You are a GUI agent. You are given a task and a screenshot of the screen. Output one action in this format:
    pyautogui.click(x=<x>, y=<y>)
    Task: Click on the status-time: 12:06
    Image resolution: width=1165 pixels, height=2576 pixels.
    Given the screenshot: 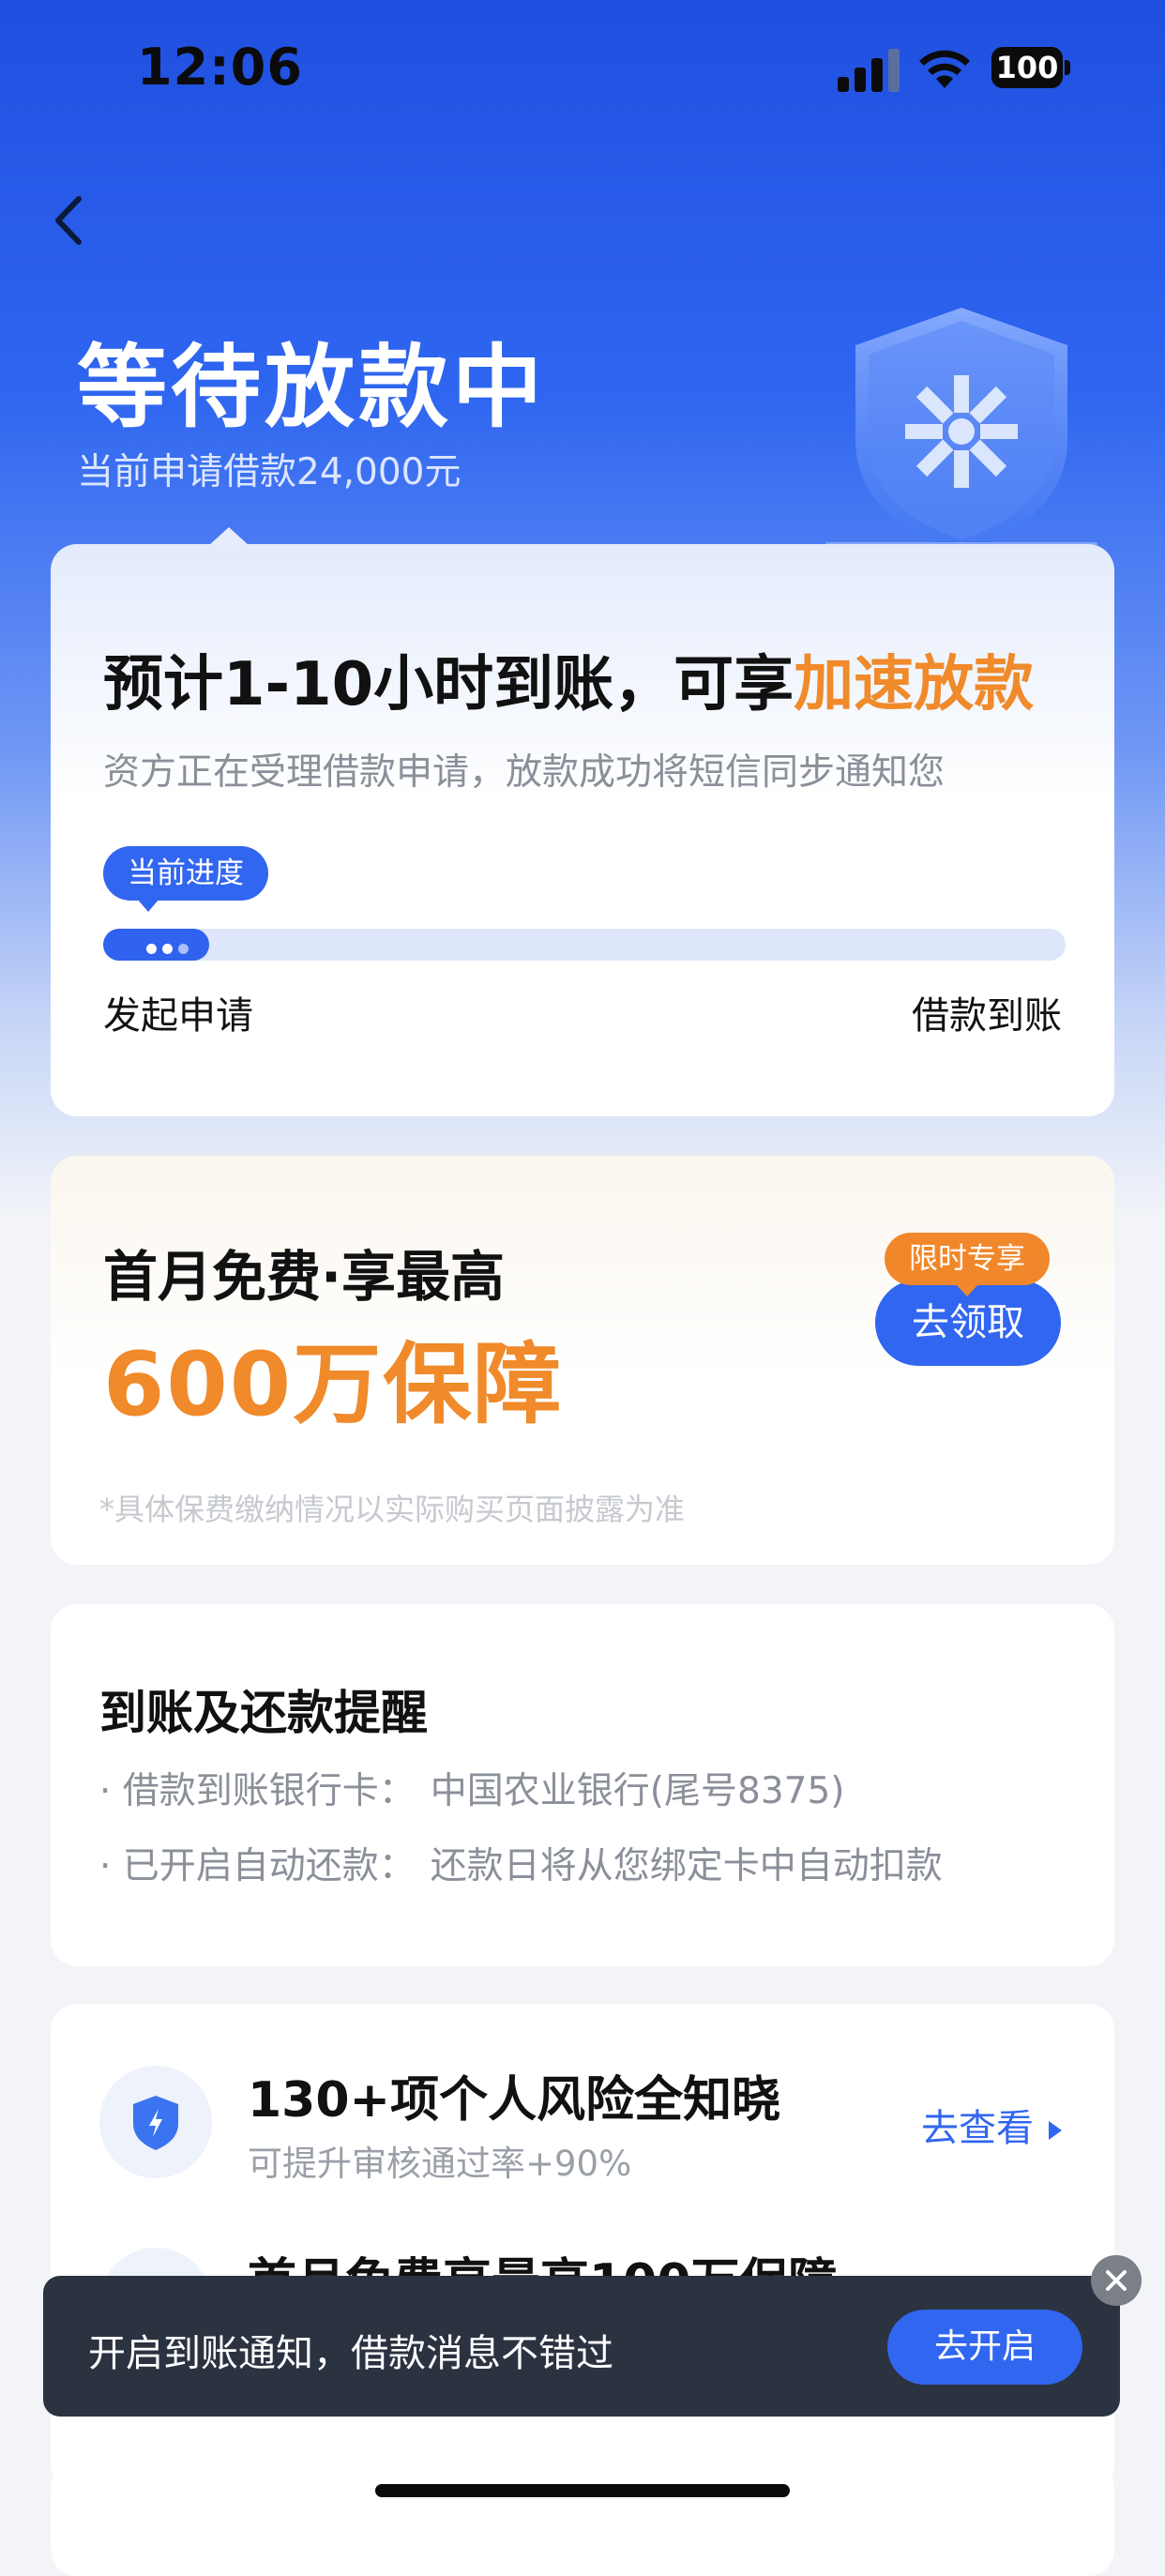 What is the action you would take?
    pyautogui.click(x=220, y=67)
    